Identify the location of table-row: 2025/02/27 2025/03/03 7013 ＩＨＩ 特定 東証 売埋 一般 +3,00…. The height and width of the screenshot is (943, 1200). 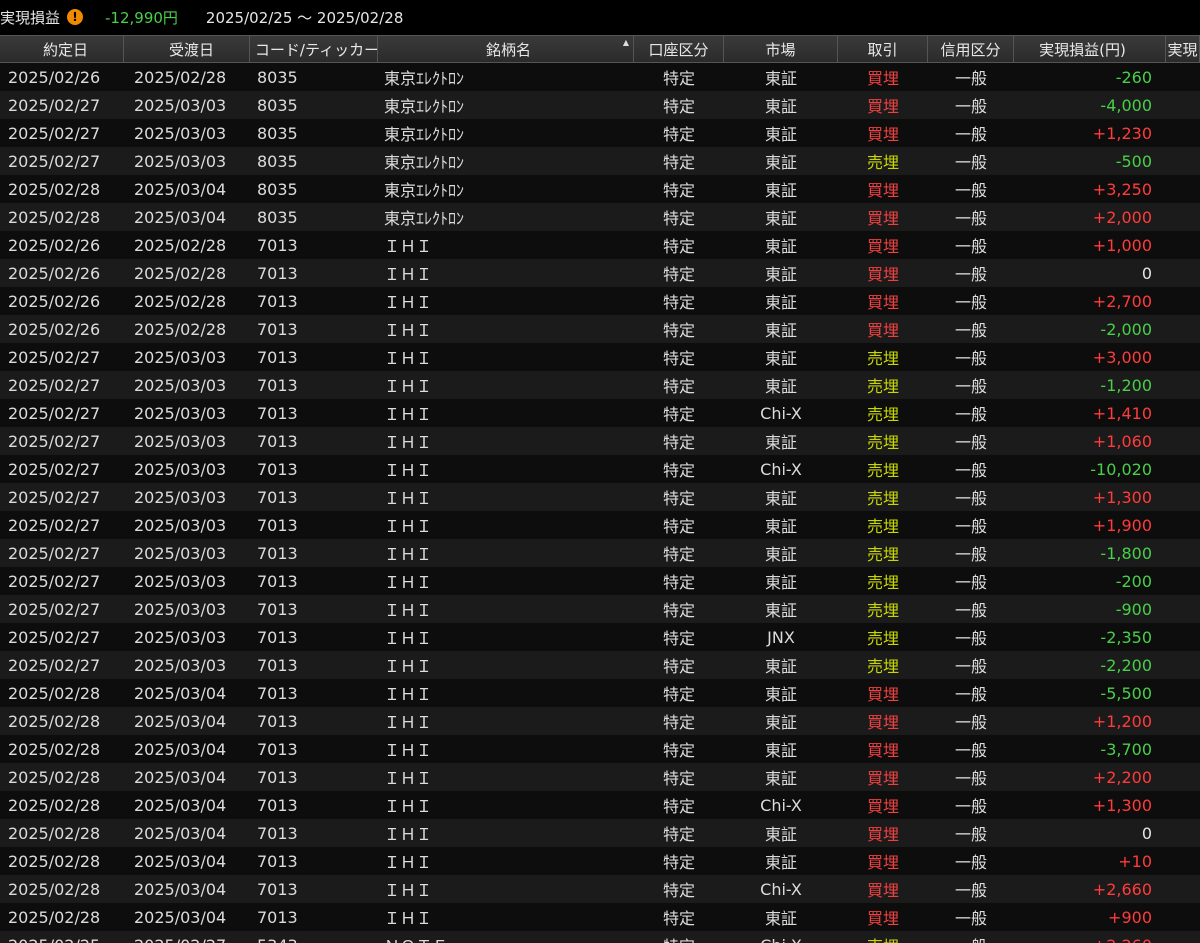
(600, 357).